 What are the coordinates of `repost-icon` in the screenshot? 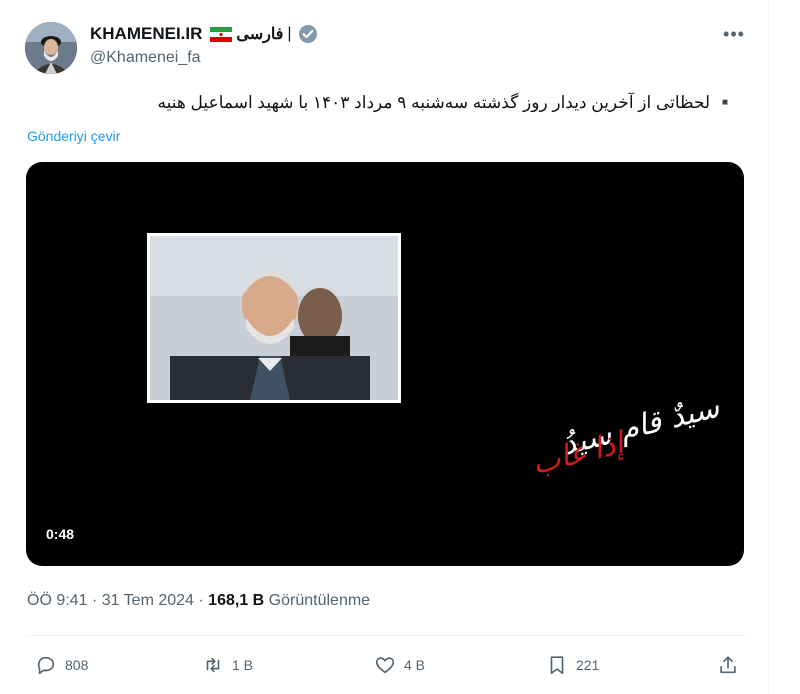 It's located at (213, 665).